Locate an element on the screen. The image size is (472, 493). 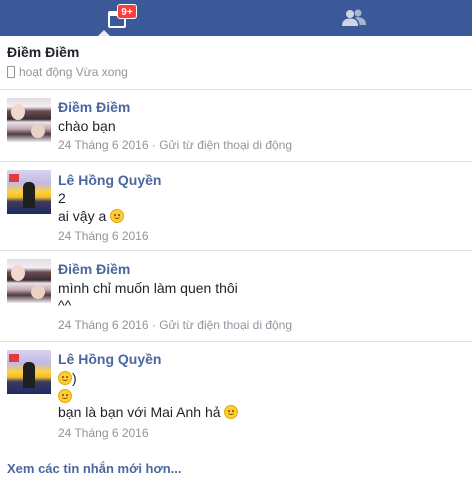
message-text-line: ai vậy a is located at coordinates (91, 216).